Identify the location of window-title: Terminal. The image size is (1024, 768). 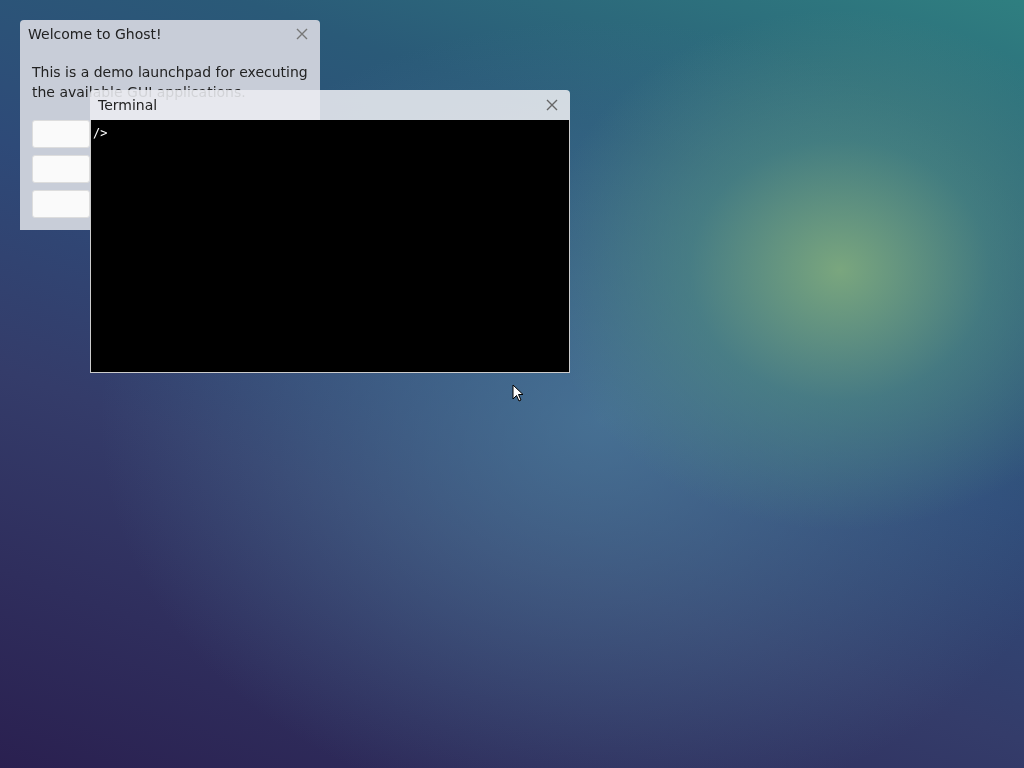
(128, 105).